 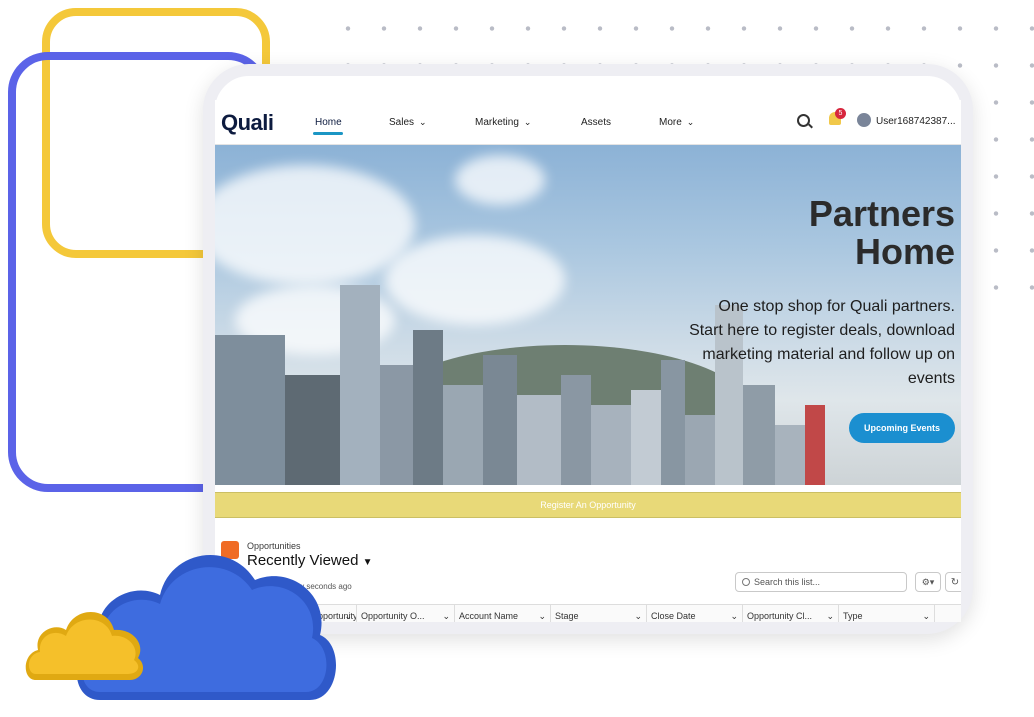 I want to click on column-label: Type, so click(x=853, y=616).